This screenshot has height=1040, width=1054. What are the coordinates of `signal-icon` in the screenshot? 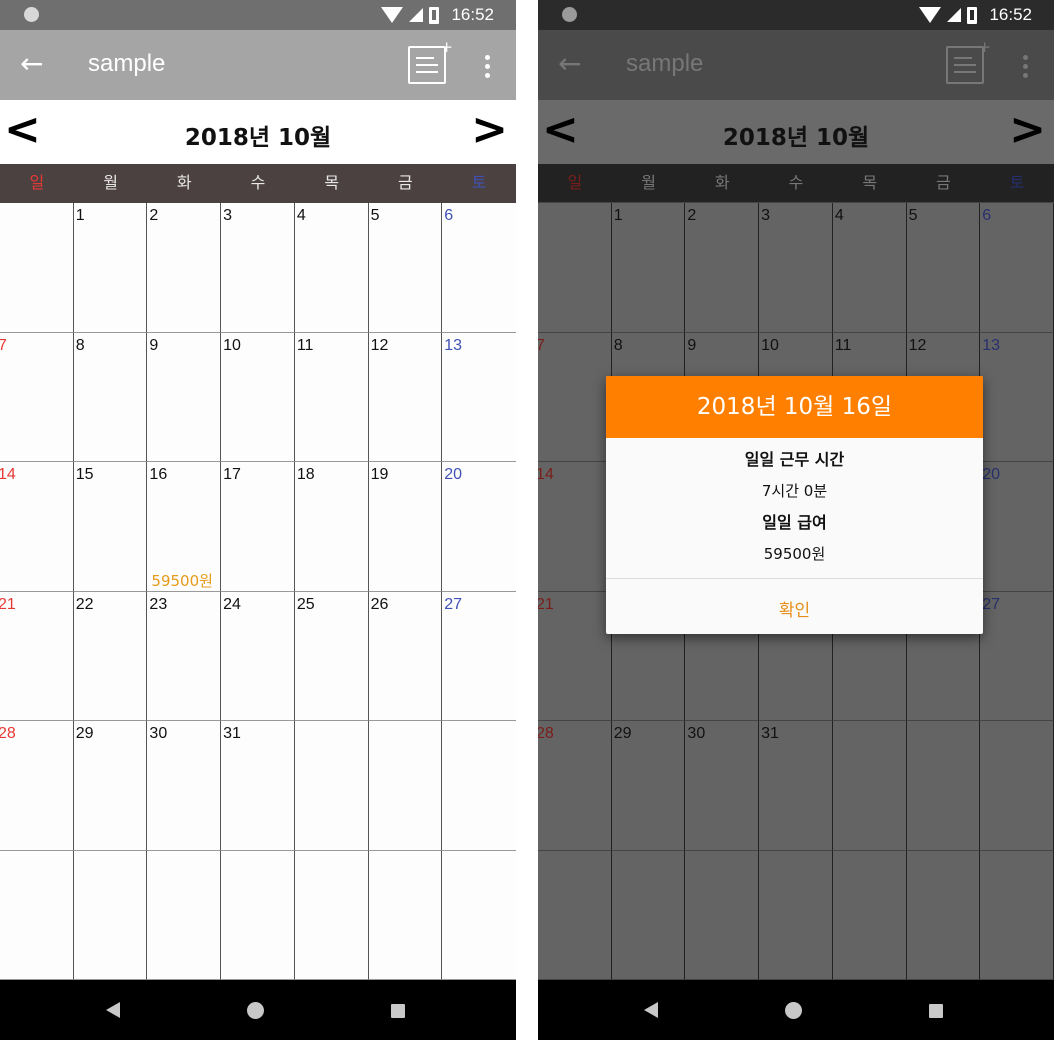 It's located at (416, 15).